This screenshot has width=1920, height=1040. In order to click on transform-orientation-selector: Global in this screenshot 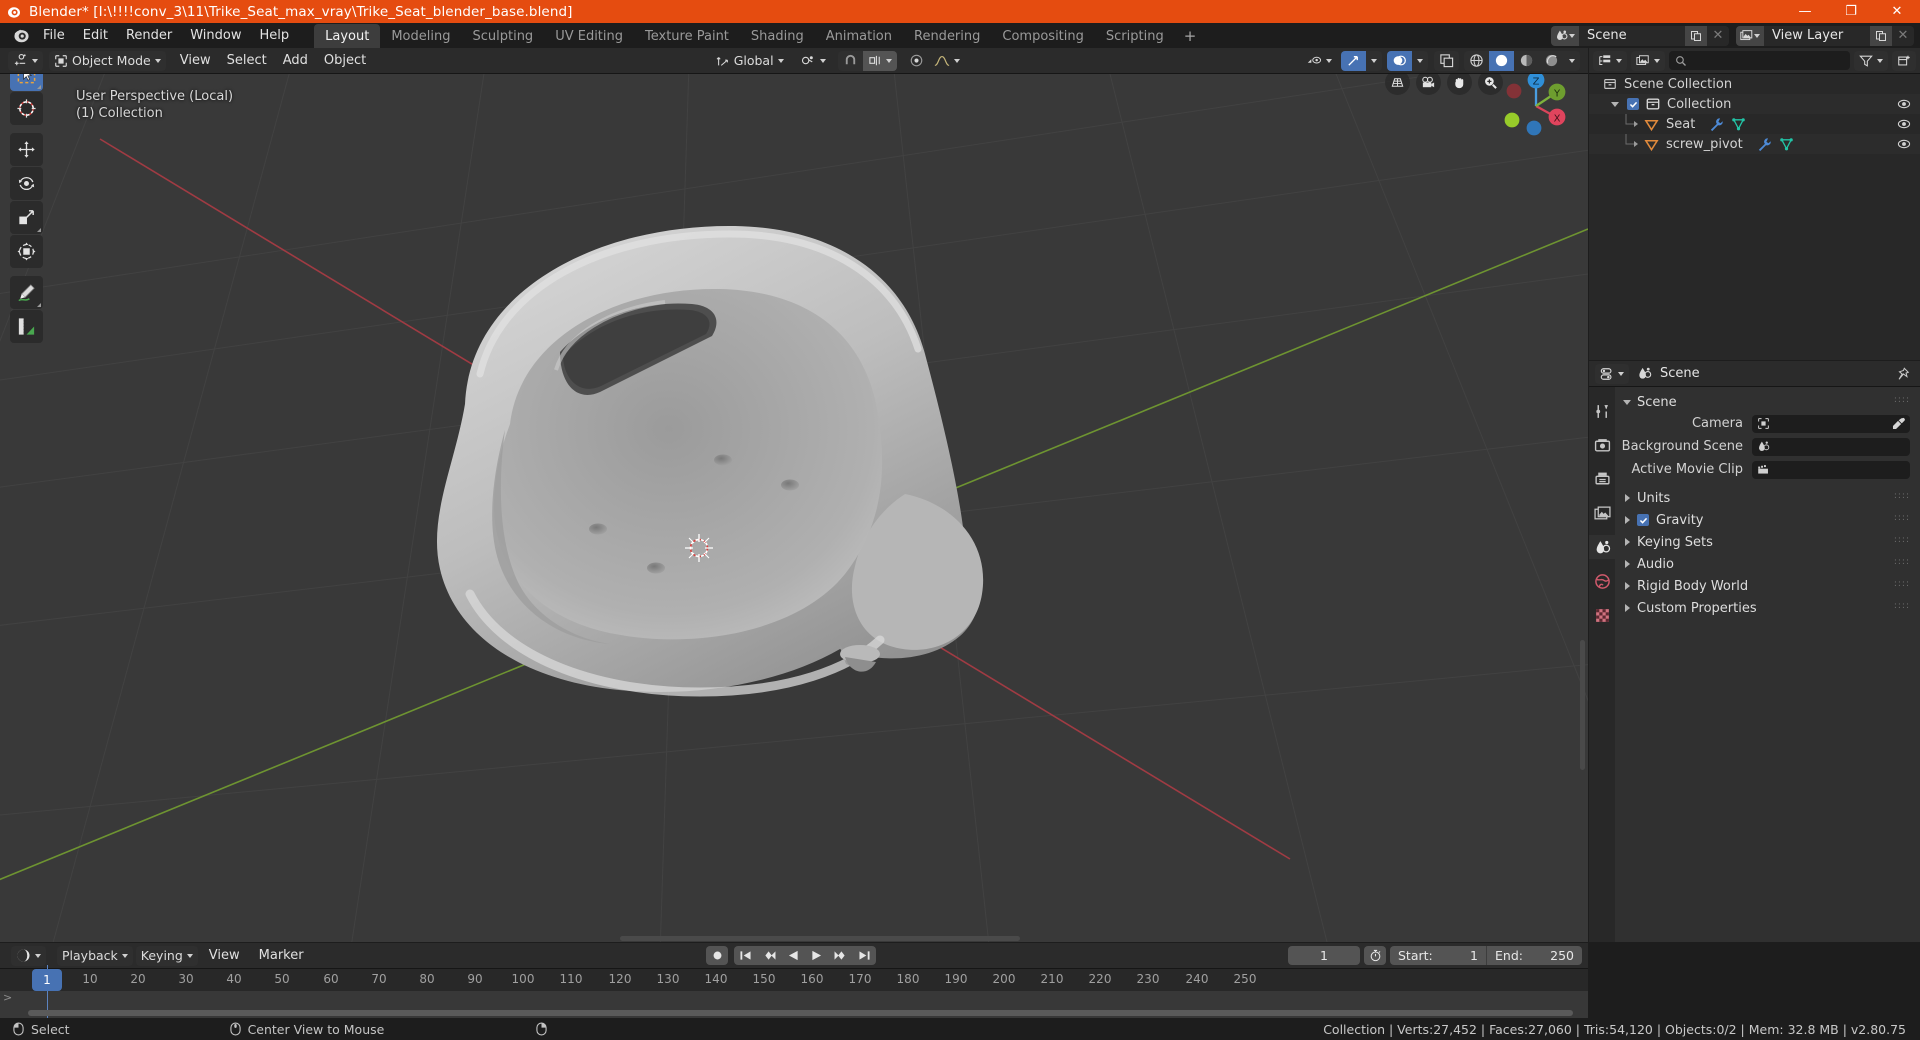, I will do `click(750, 61)`.